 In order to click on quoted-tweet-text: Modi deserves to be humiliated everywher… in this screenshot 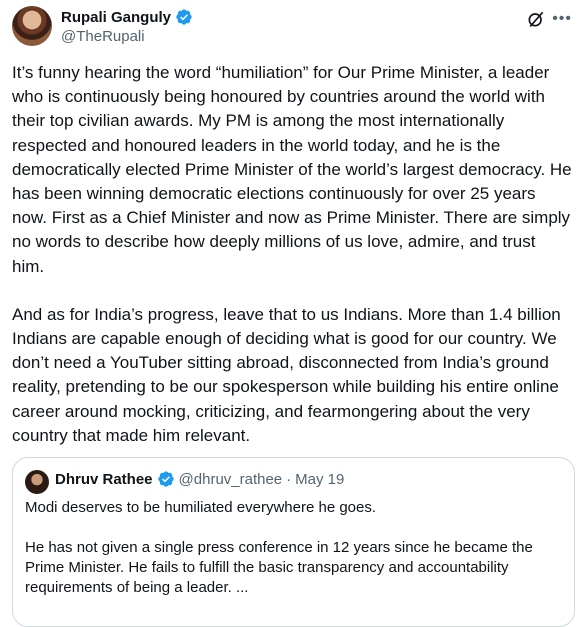, I will do `click(292, 548)`.